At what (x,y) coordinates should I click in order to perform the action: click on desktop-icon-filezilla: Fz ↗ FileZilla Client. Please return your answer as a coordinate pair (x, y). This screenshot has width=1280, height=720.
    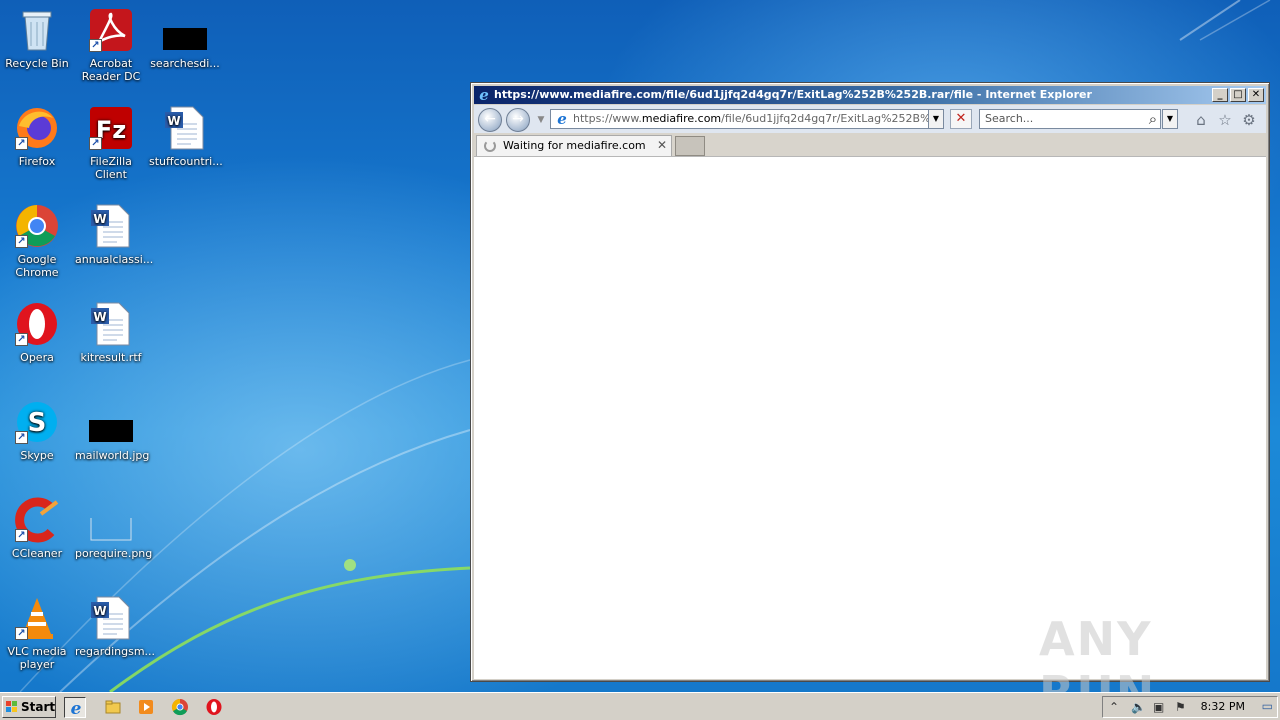
    Looking at the image, I should click on (111, 142).